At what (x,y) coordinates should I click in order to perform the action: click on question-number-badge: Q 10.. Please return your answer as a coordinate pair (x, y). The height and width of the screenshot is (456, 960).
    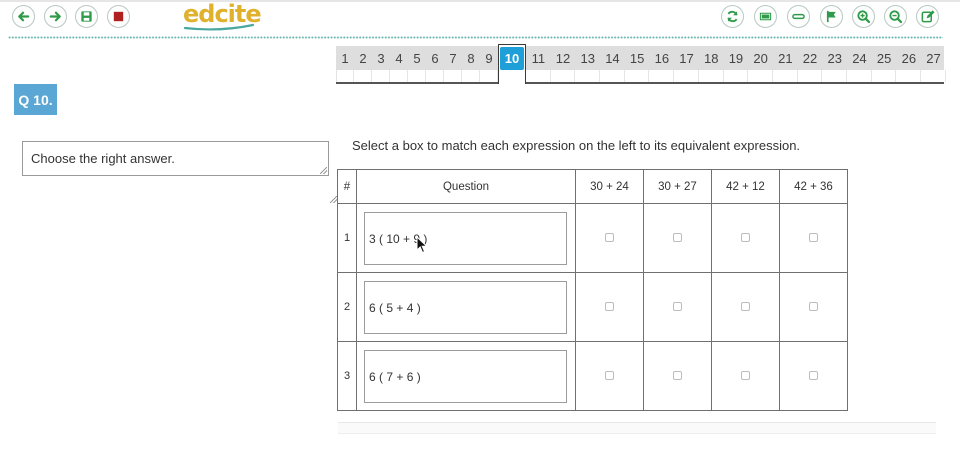
    Looking at the image, I should click on (35, 99).